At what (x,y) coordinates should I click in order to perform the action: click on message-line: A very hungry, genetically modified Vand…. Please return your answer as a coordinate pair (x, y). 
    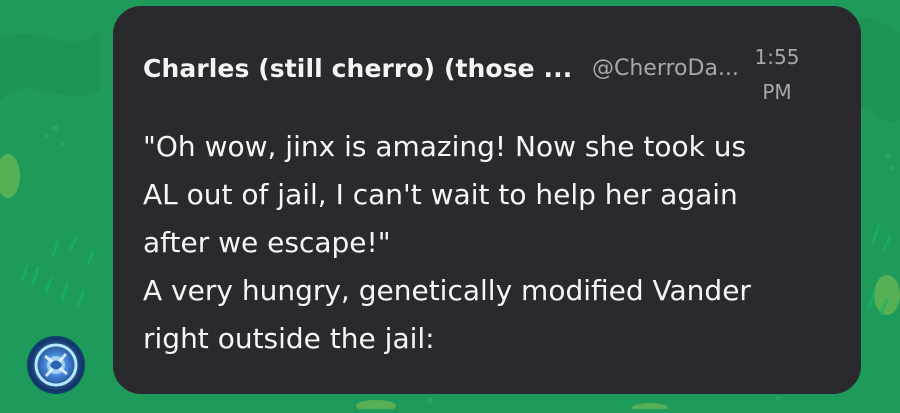
    Looking at the image, I should click on (447, 290).